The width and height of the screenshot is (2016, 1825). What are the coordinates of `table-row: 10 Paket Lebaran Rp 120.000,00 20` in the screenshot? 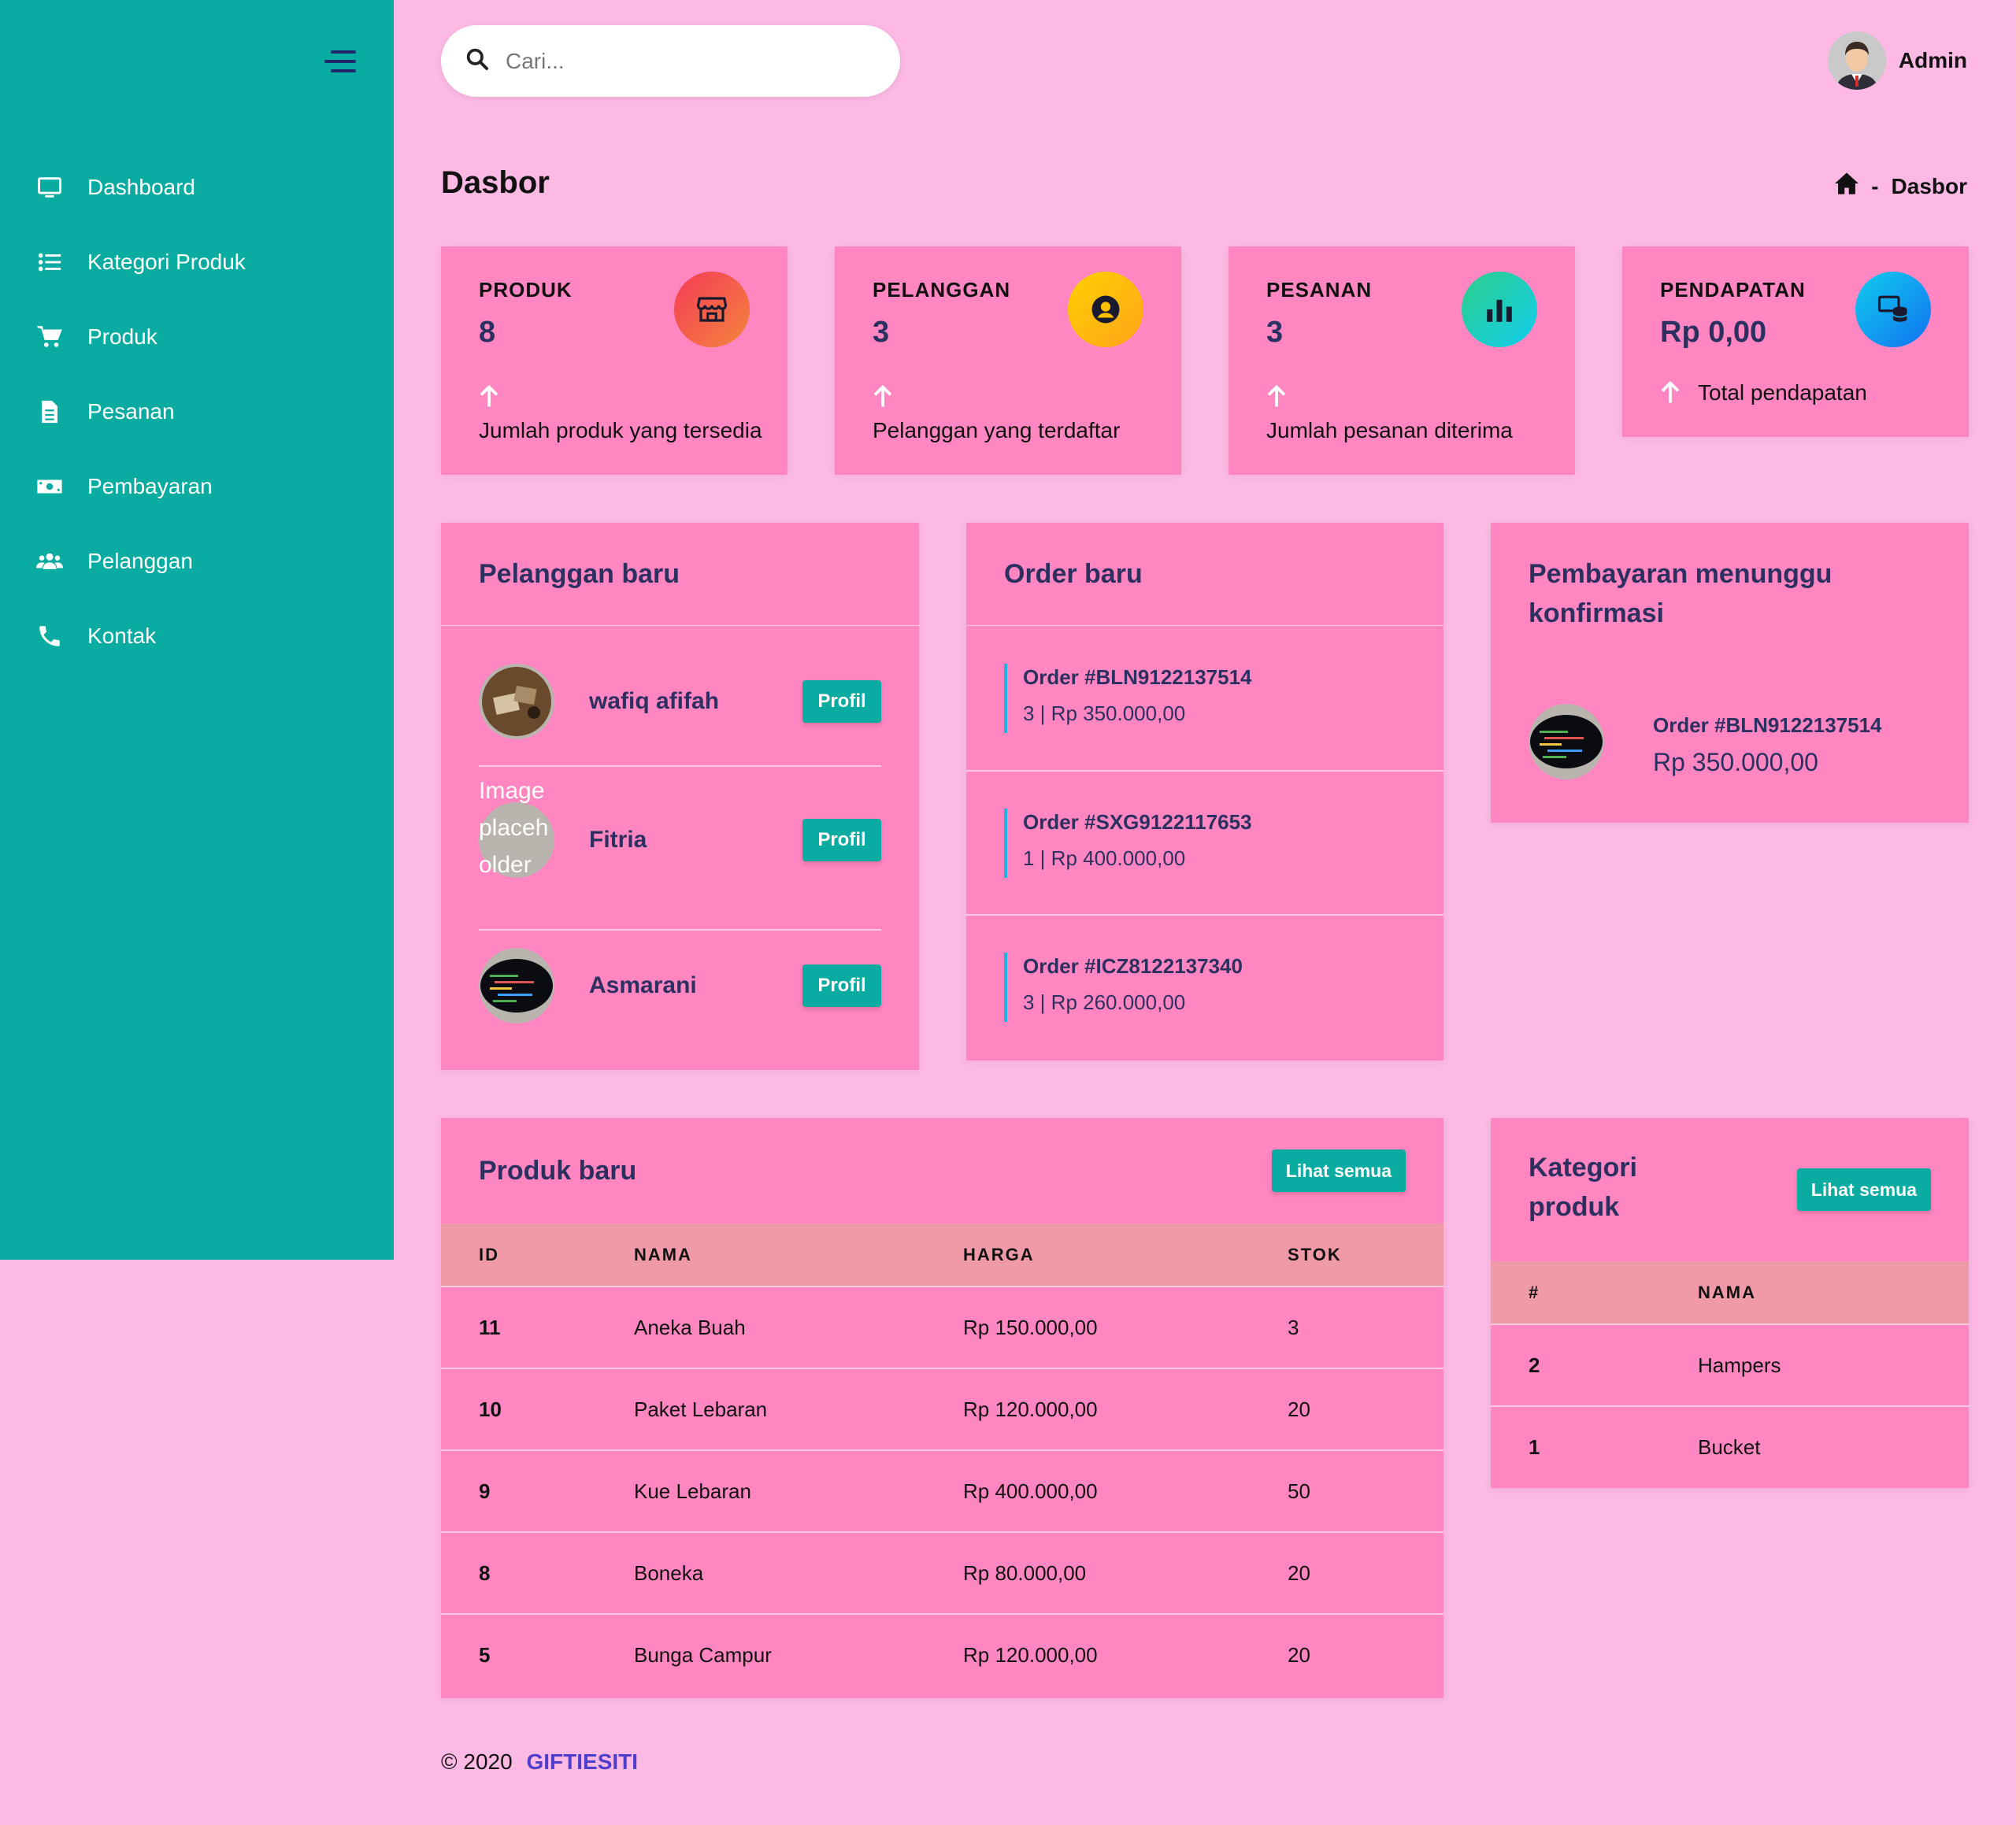 It's located at (942, 1409).